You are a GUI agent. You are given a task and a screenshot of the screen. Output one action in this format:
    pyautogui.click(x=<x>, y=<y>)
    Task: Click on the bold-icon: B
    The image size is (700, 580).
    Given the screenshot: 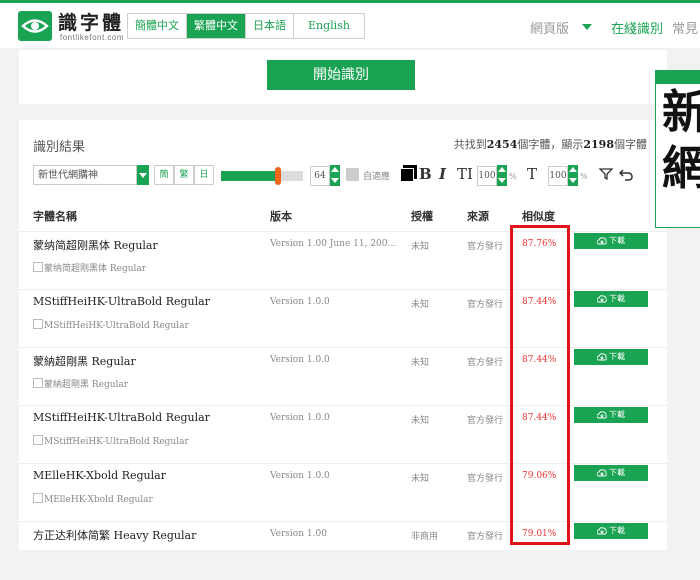 What is the action you would take?
    pyautogui.click(x=425, y=174)
    